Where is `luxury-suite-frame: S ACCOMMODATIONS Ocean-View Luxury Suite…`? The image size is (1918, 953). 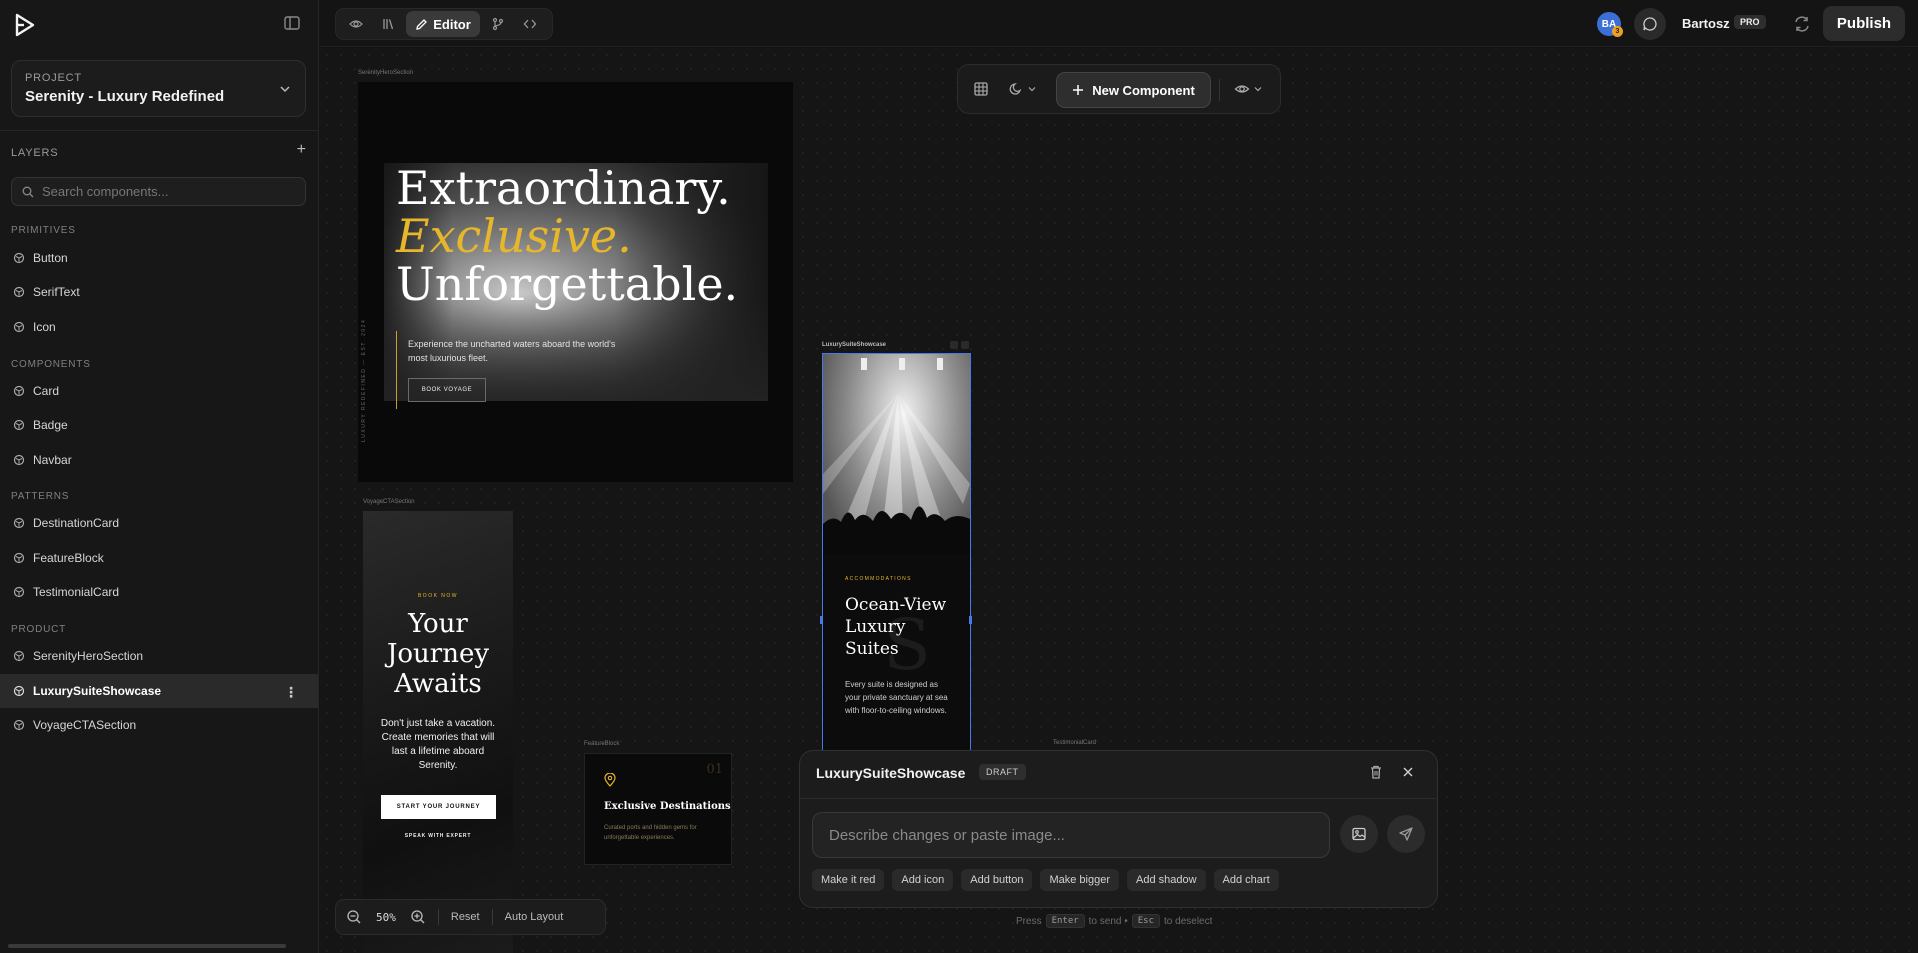 luxury-suite-frame: S ACCOMMODATIONS Ocean-View Luxury Suite… is located at coordinates (896, 553).